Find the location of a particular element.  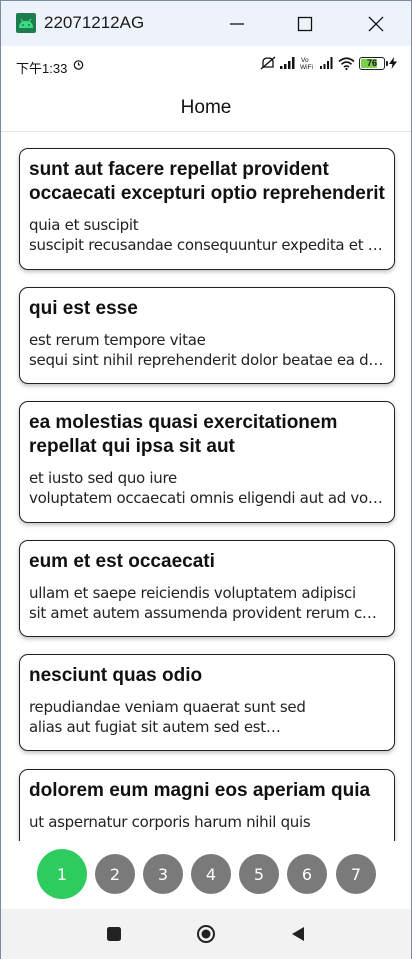

battery-icon: 76 is located at coordinates (373, 63).